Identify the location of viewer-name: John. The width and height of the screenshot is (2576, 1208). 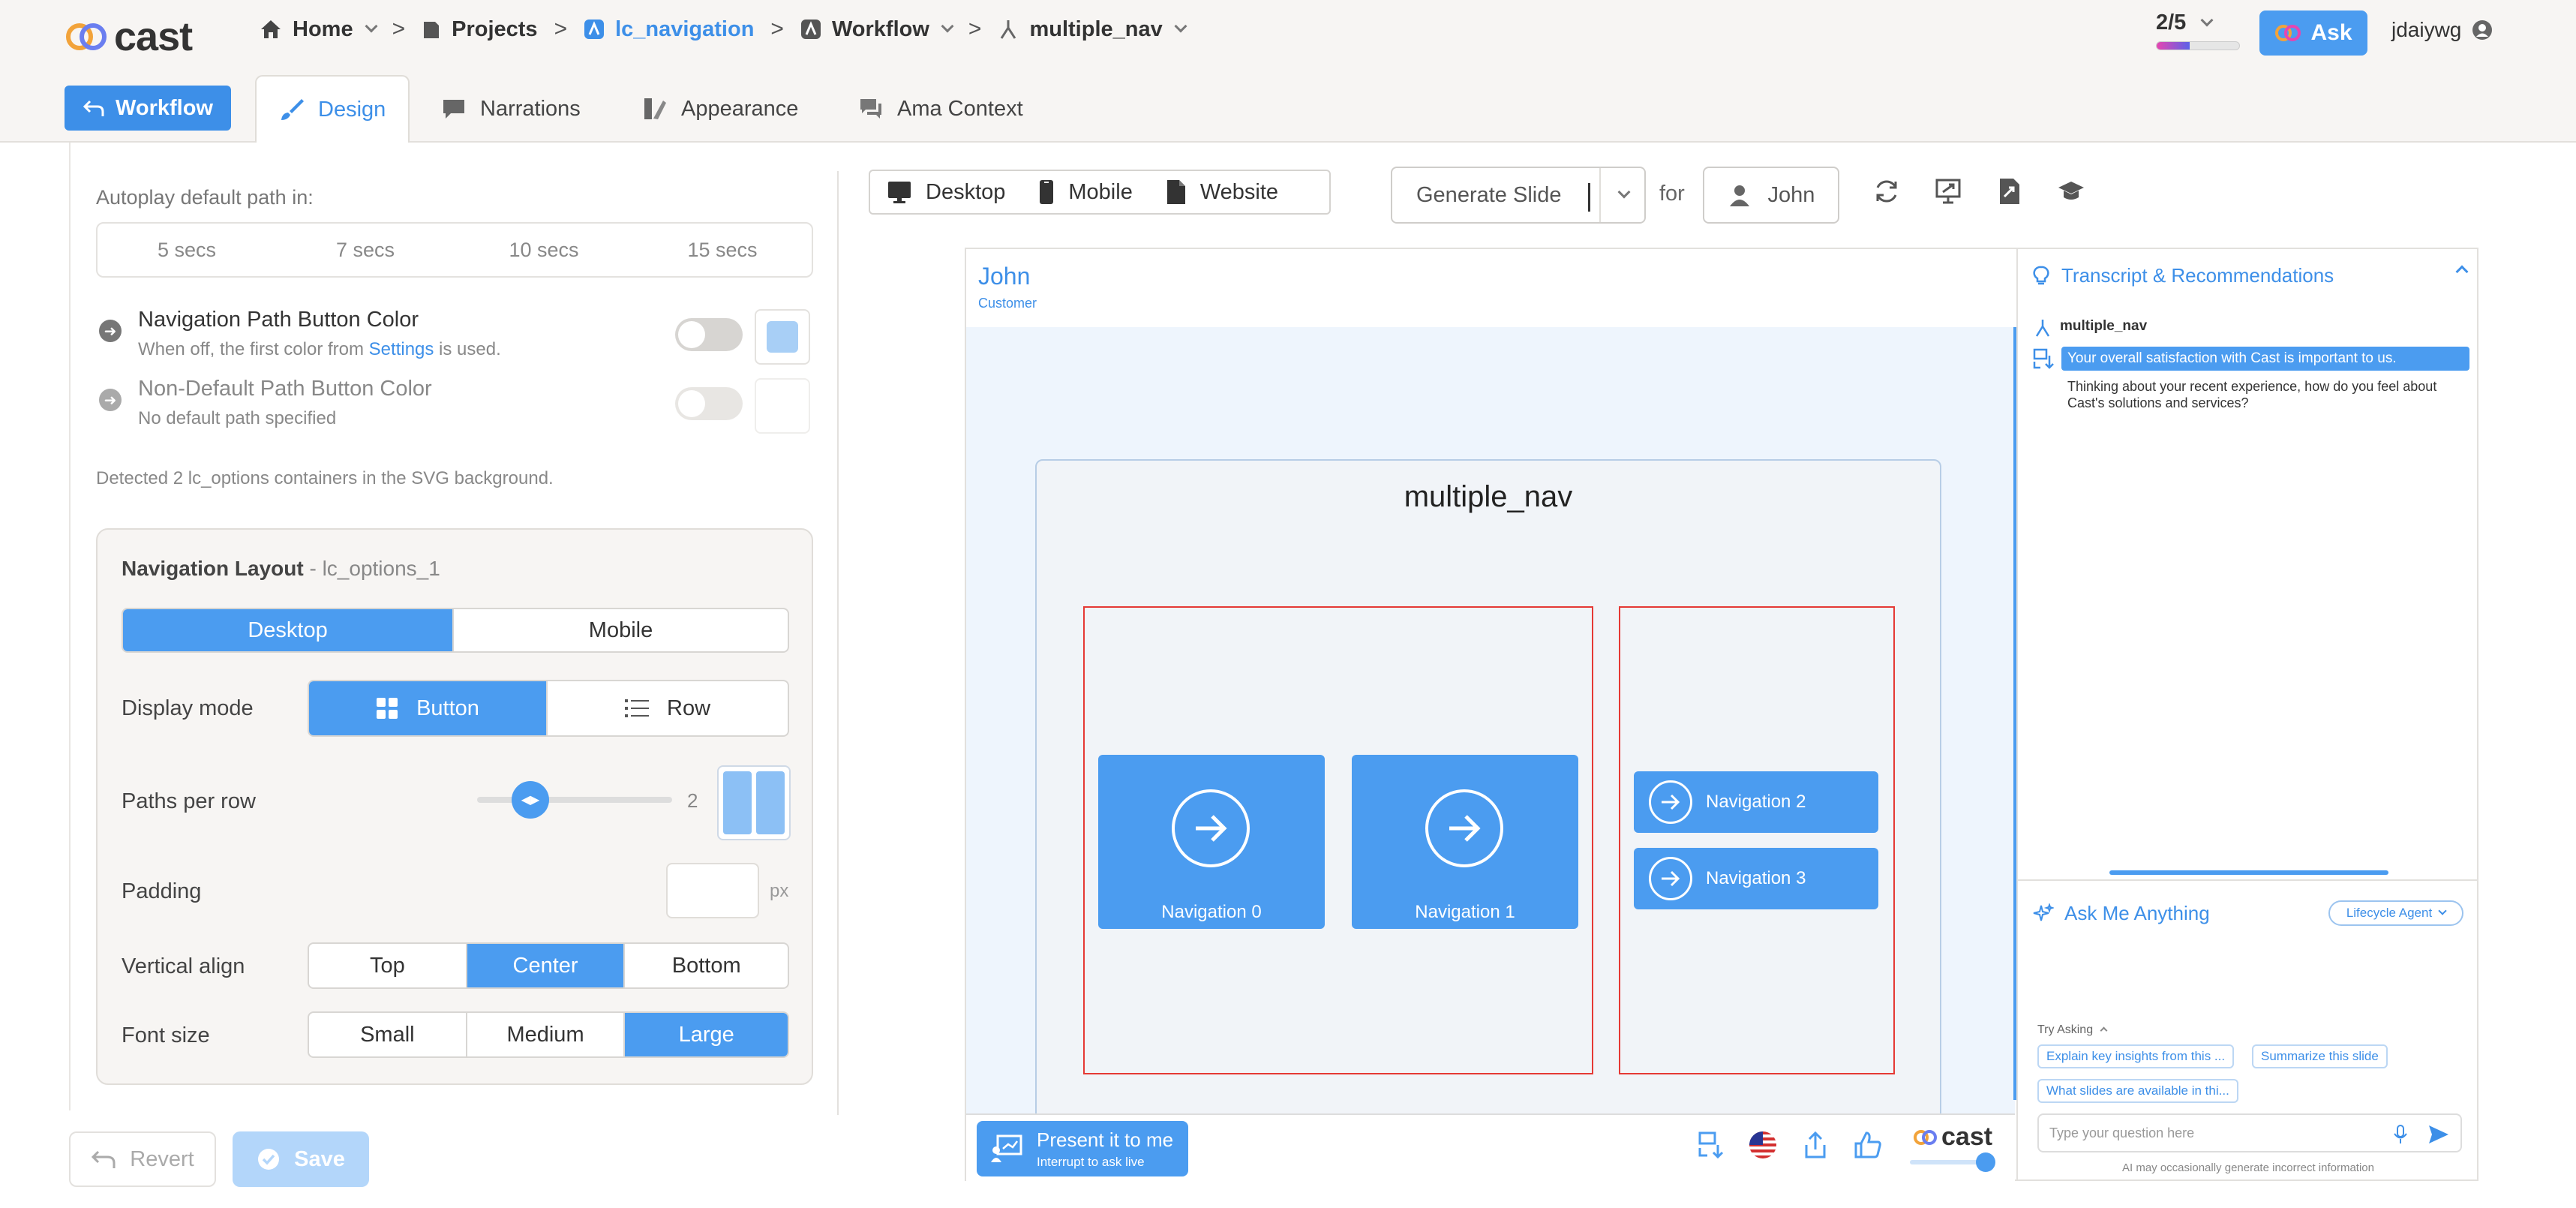
(1004, 276).